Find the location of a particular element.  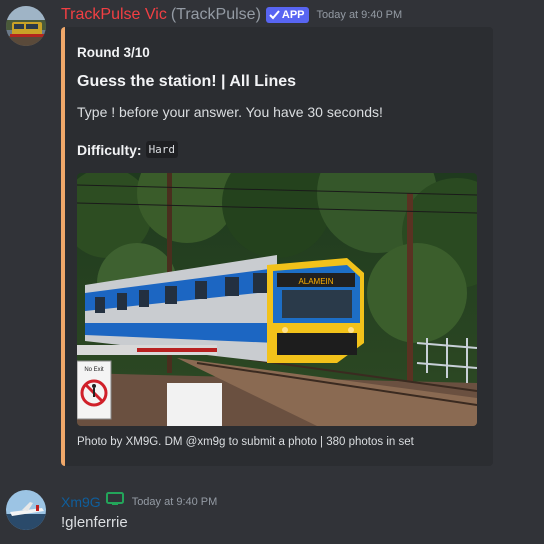

no-exit-sign-text: No Exit is located at coordinates (94, 370).